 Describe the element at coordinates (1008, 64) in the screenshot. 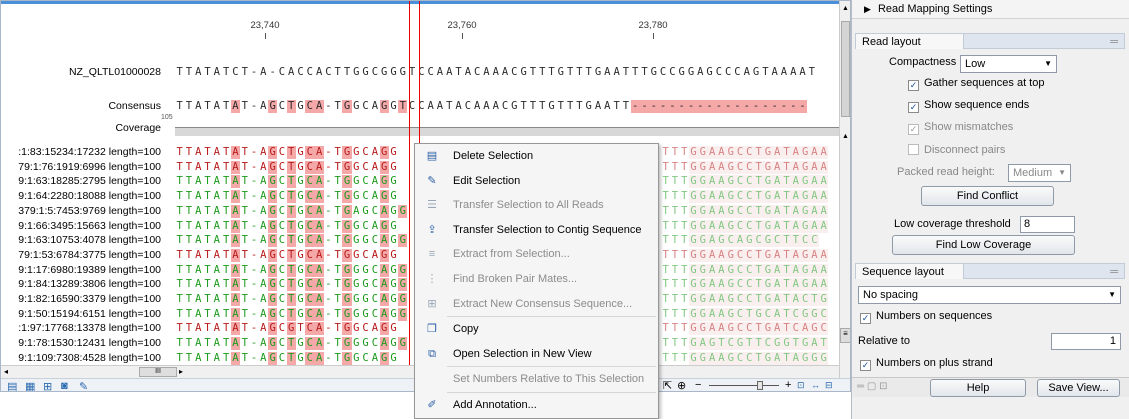

I see `compactness-select: Low ▼` at that location.